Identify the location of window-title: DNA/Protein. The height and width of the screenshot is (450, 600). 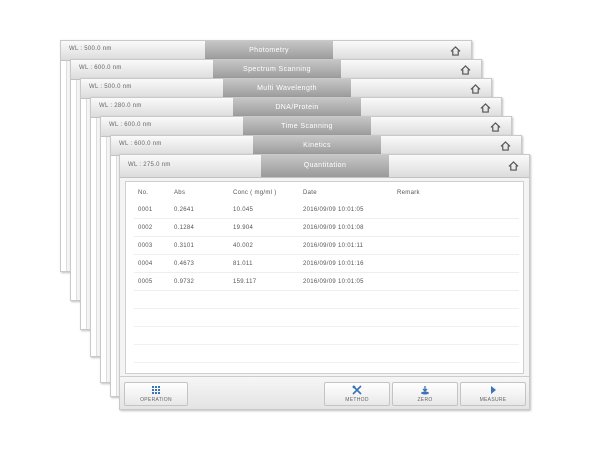
(297, 107).